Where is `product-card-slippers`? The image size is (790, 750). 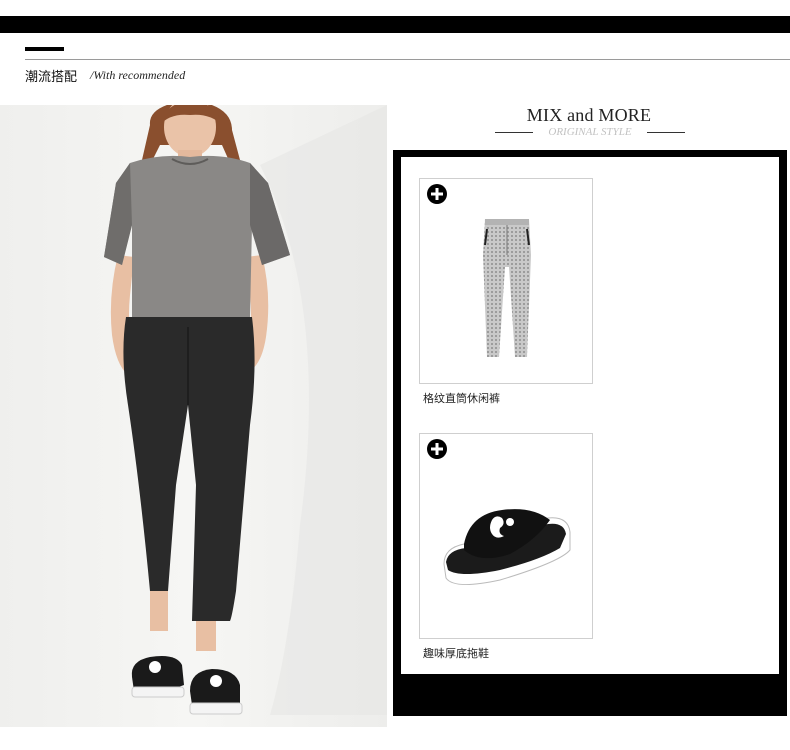 product-card-slippers is located at coordinates (506, 536).